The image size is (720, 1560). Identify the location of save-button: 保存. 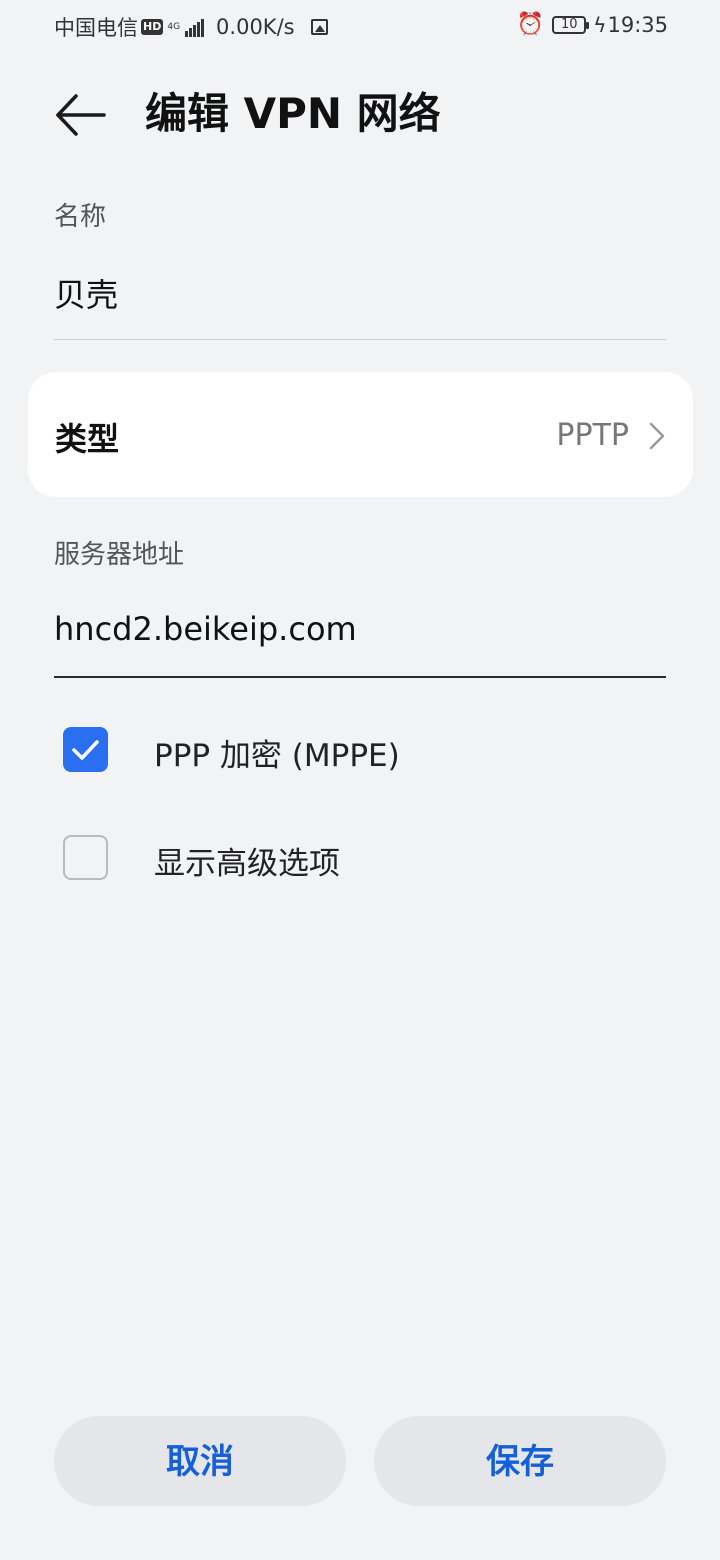
(520, 1461).